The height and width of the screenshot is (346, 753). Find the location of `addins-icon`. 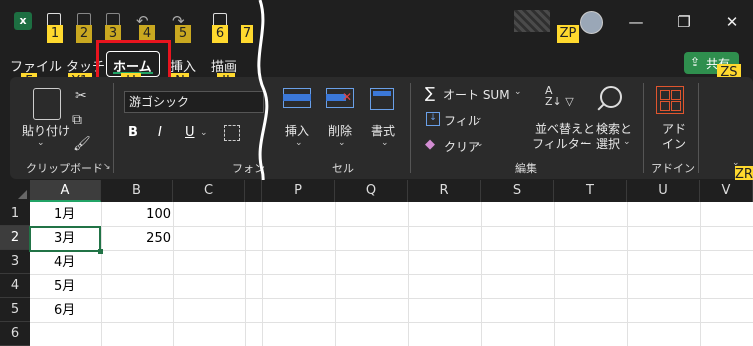

addins-icon is located at coordinates (670, 100).